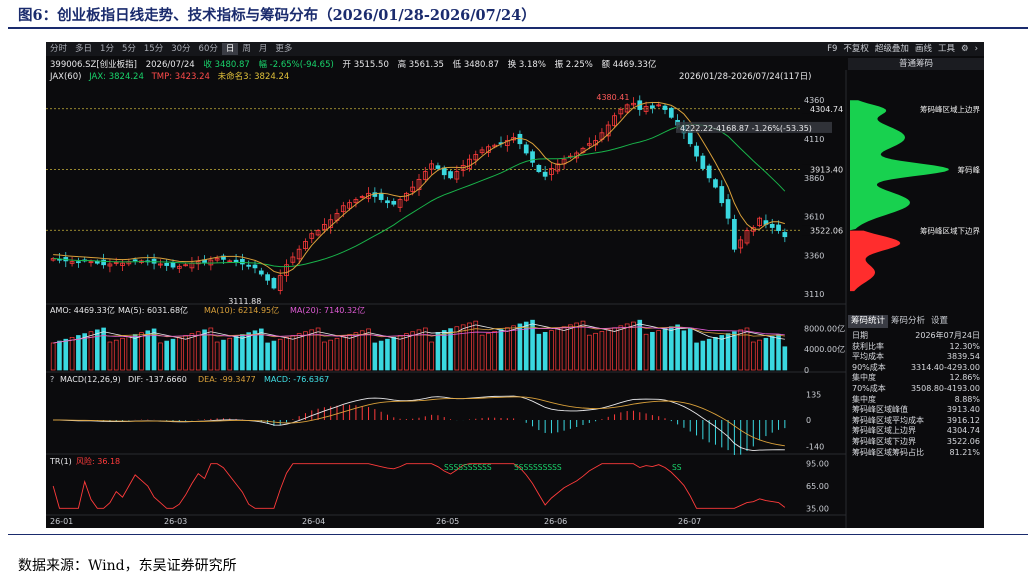 The width and height of the screenshot is (1032, 584). What do you see at coordinates (518, 534) in the screenshot?
I see `source-rule` at bounding box center [518, 534].